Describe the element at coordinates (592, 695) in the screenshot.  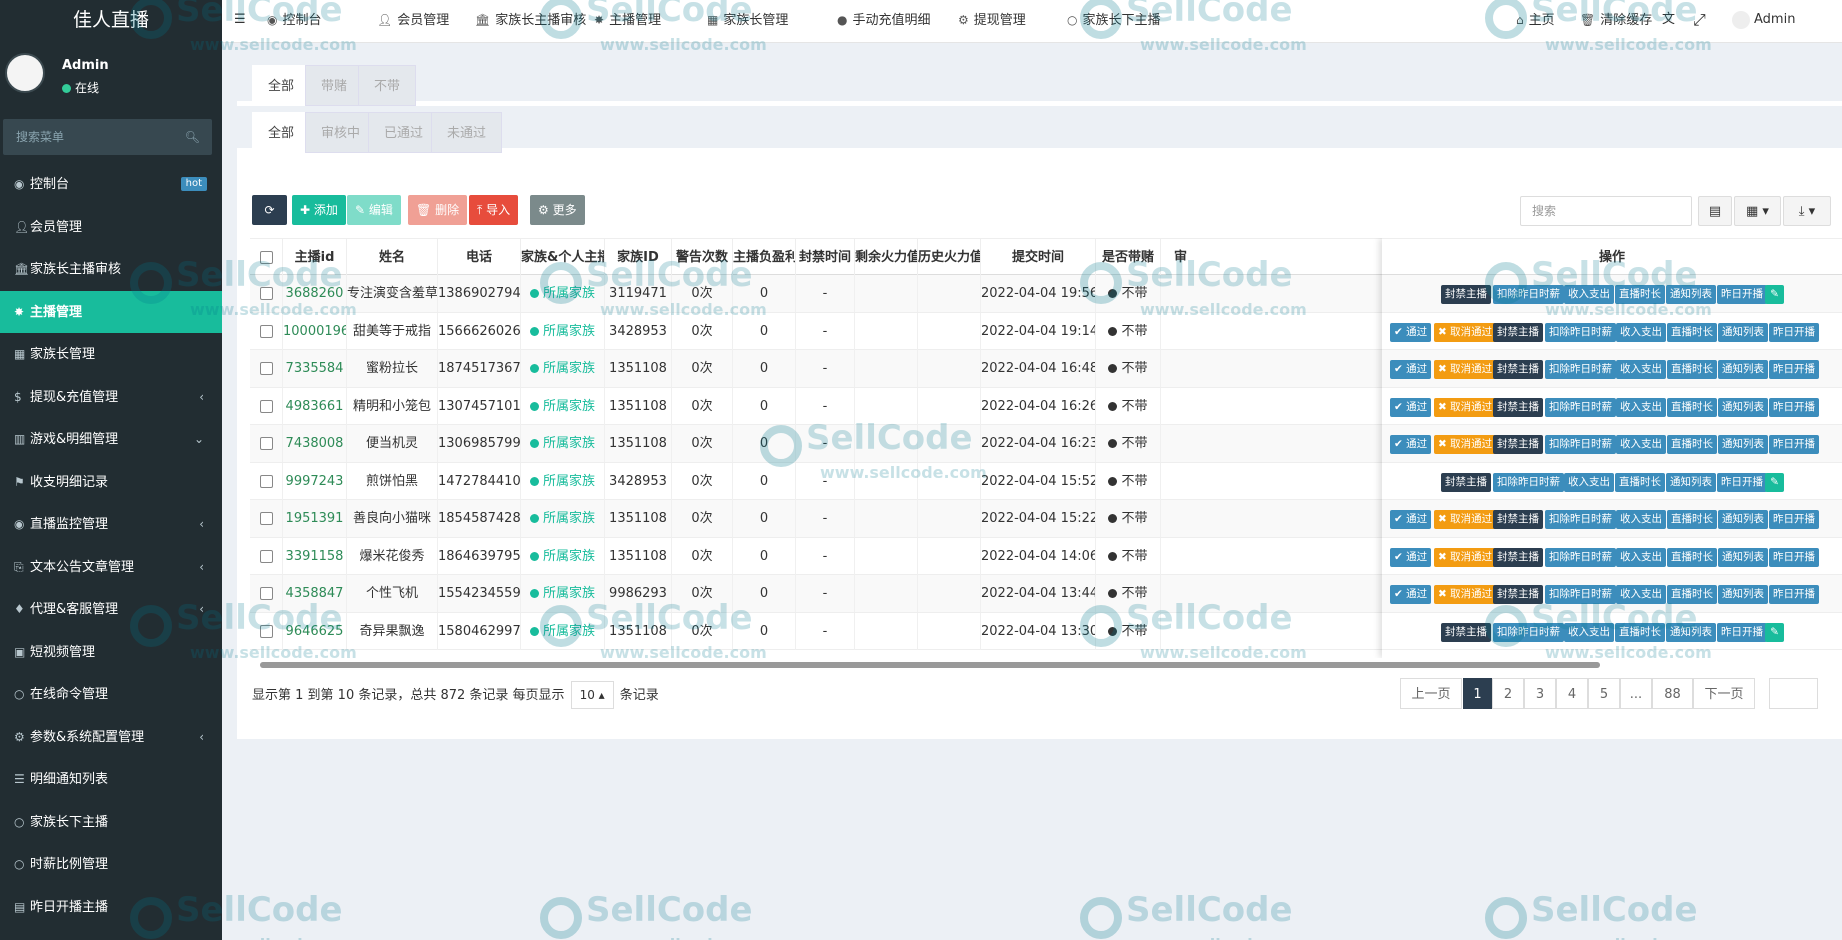
I see `page-size-select: 10 ▴` at that location.